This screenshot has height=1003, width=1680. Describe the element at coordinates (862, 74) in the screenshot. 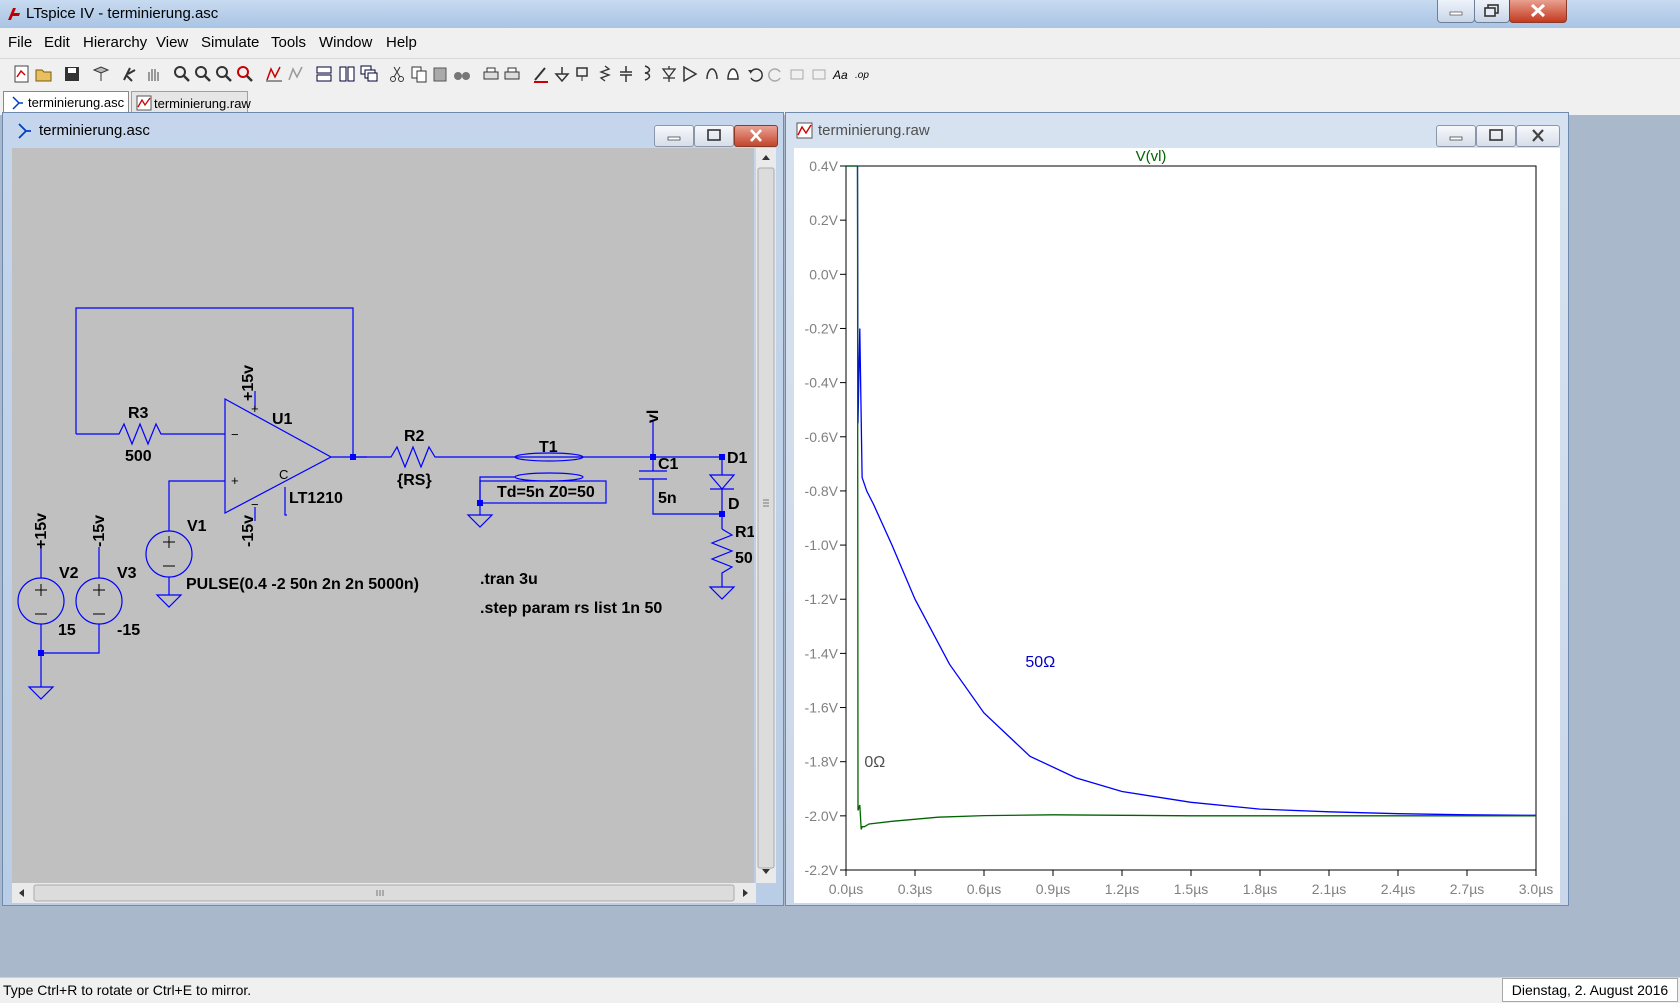

I see `spice-directive-icon: .op` at that location.